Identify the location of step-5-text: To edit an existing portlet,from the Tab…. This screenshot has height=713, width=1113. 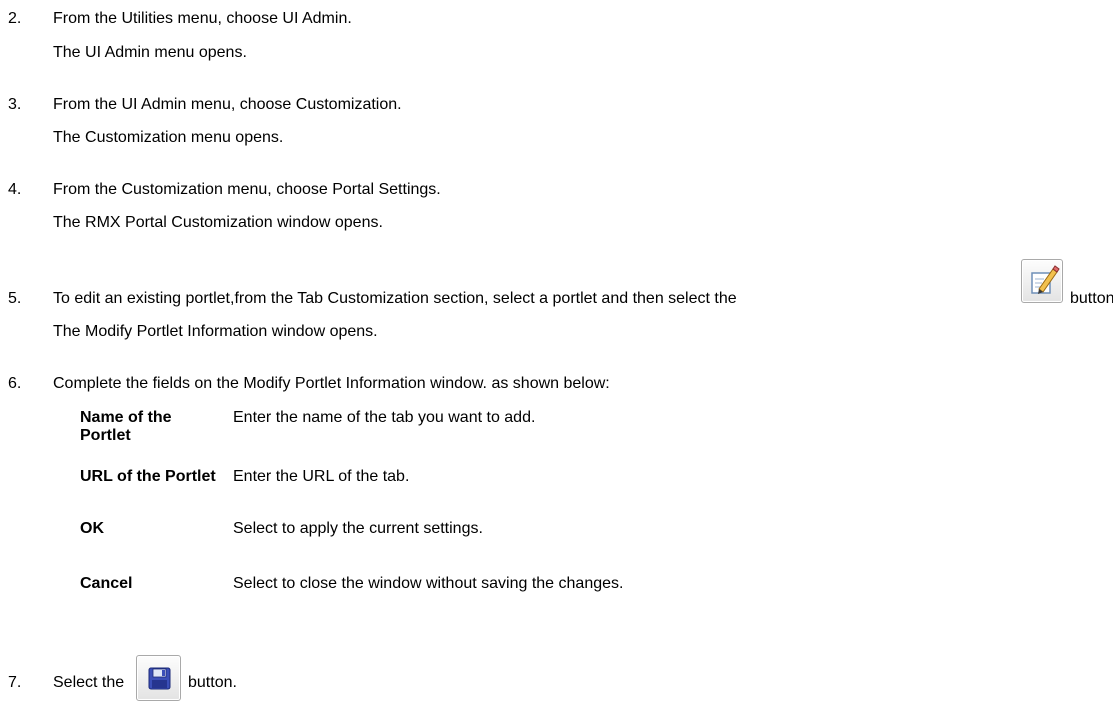
(395, 298).